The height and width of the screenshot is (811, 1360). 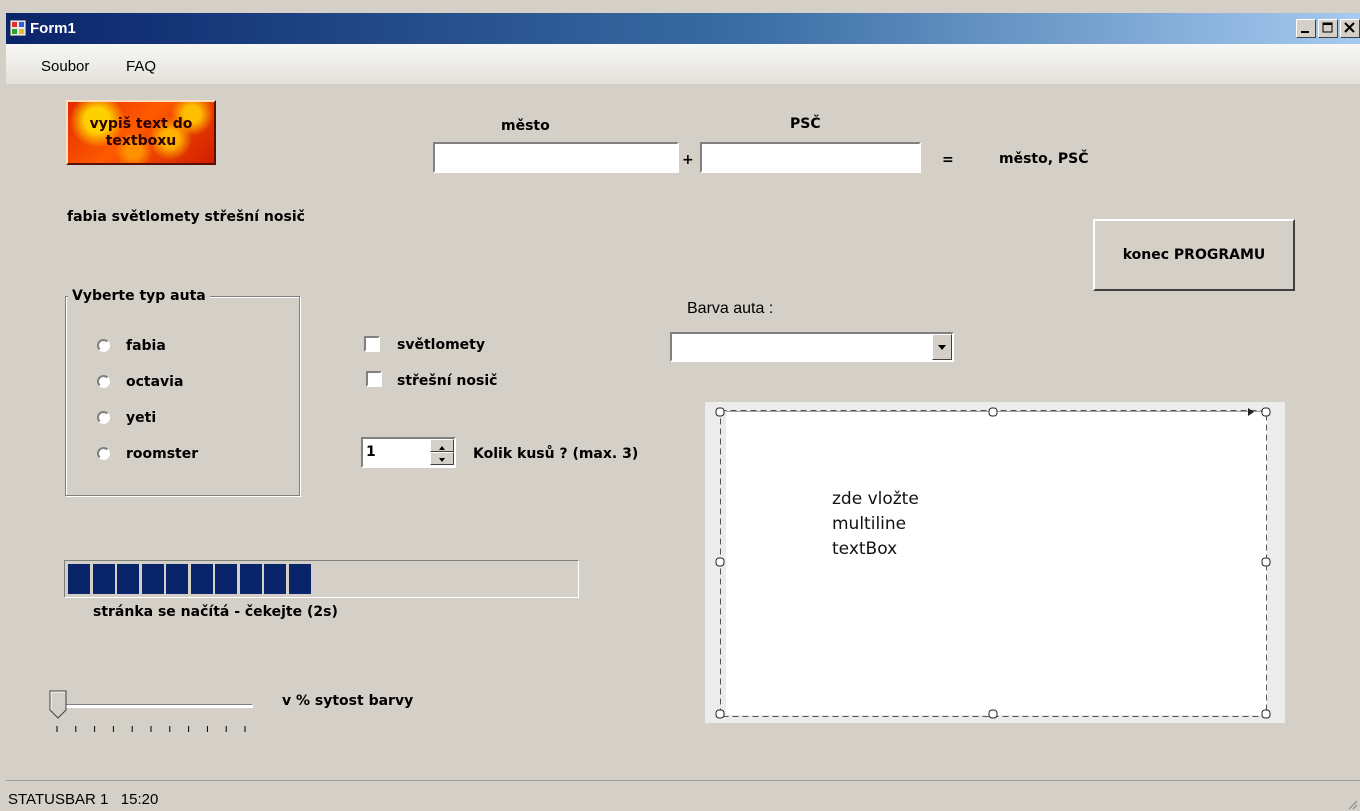 I want to click on saturation-slider-ticks, so click(x=151, y=729).